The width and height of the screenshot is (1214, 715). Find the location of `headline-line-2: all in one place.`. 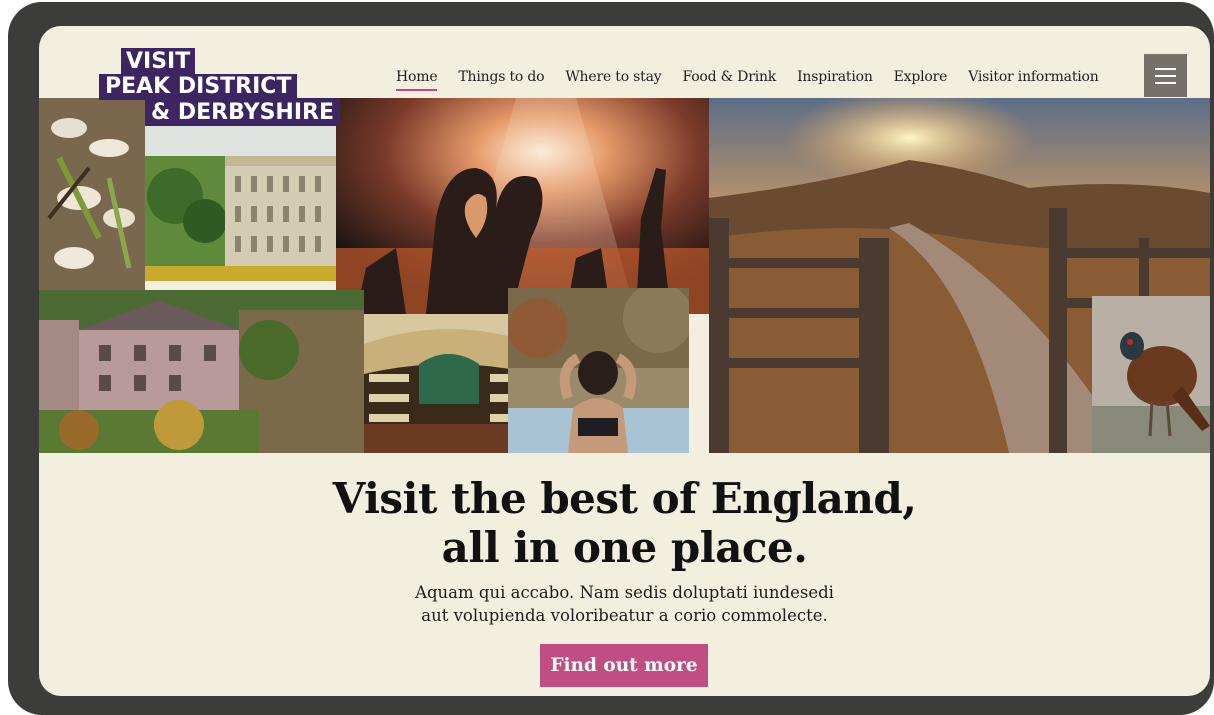

headline-line-2: all in one place. is located at coordinates (624, 547).